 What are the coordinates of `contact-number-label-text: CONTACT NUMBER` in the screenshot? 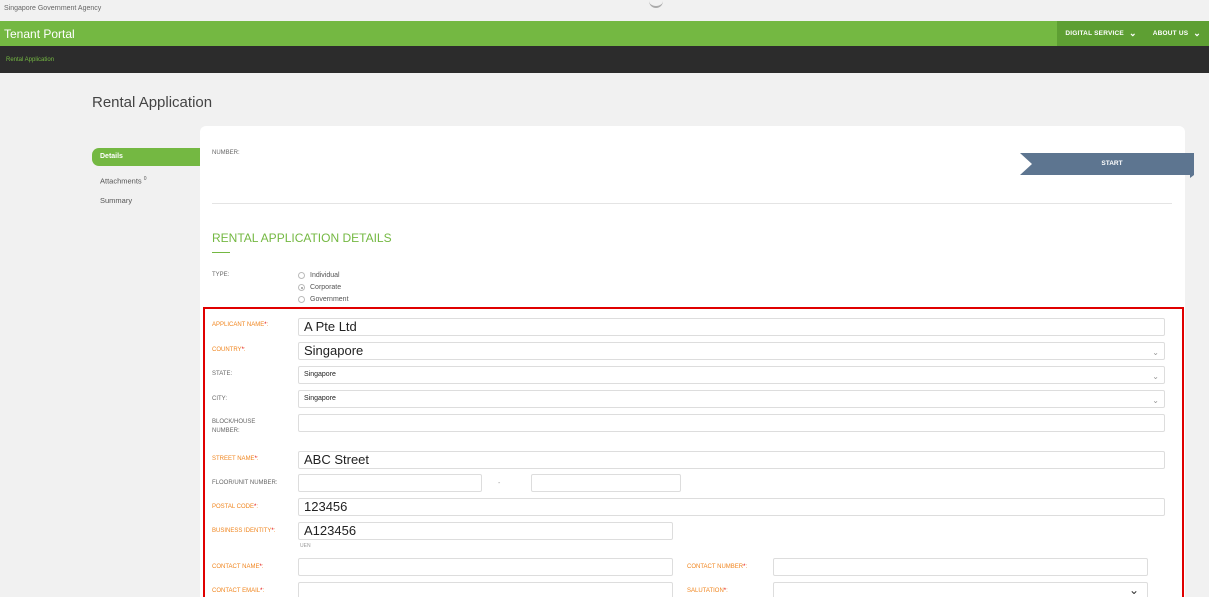 It's located at (715, 567).